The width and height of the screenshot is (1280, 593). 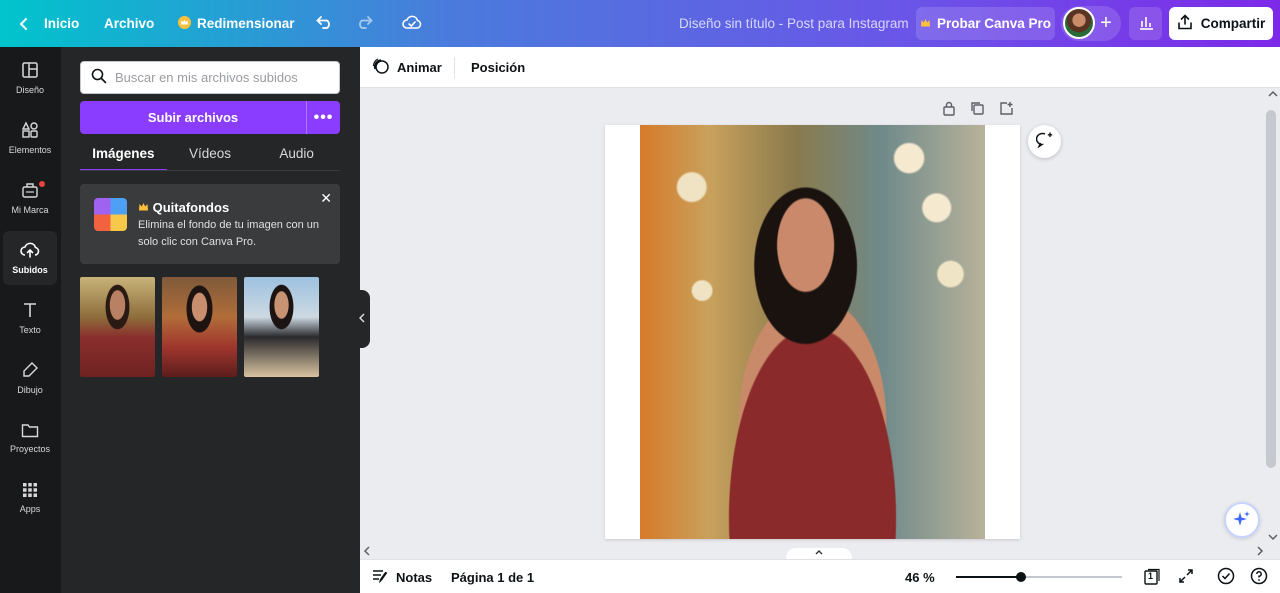 I want to click on rail-item-elements: Elementos, so click(x=30, y=138).